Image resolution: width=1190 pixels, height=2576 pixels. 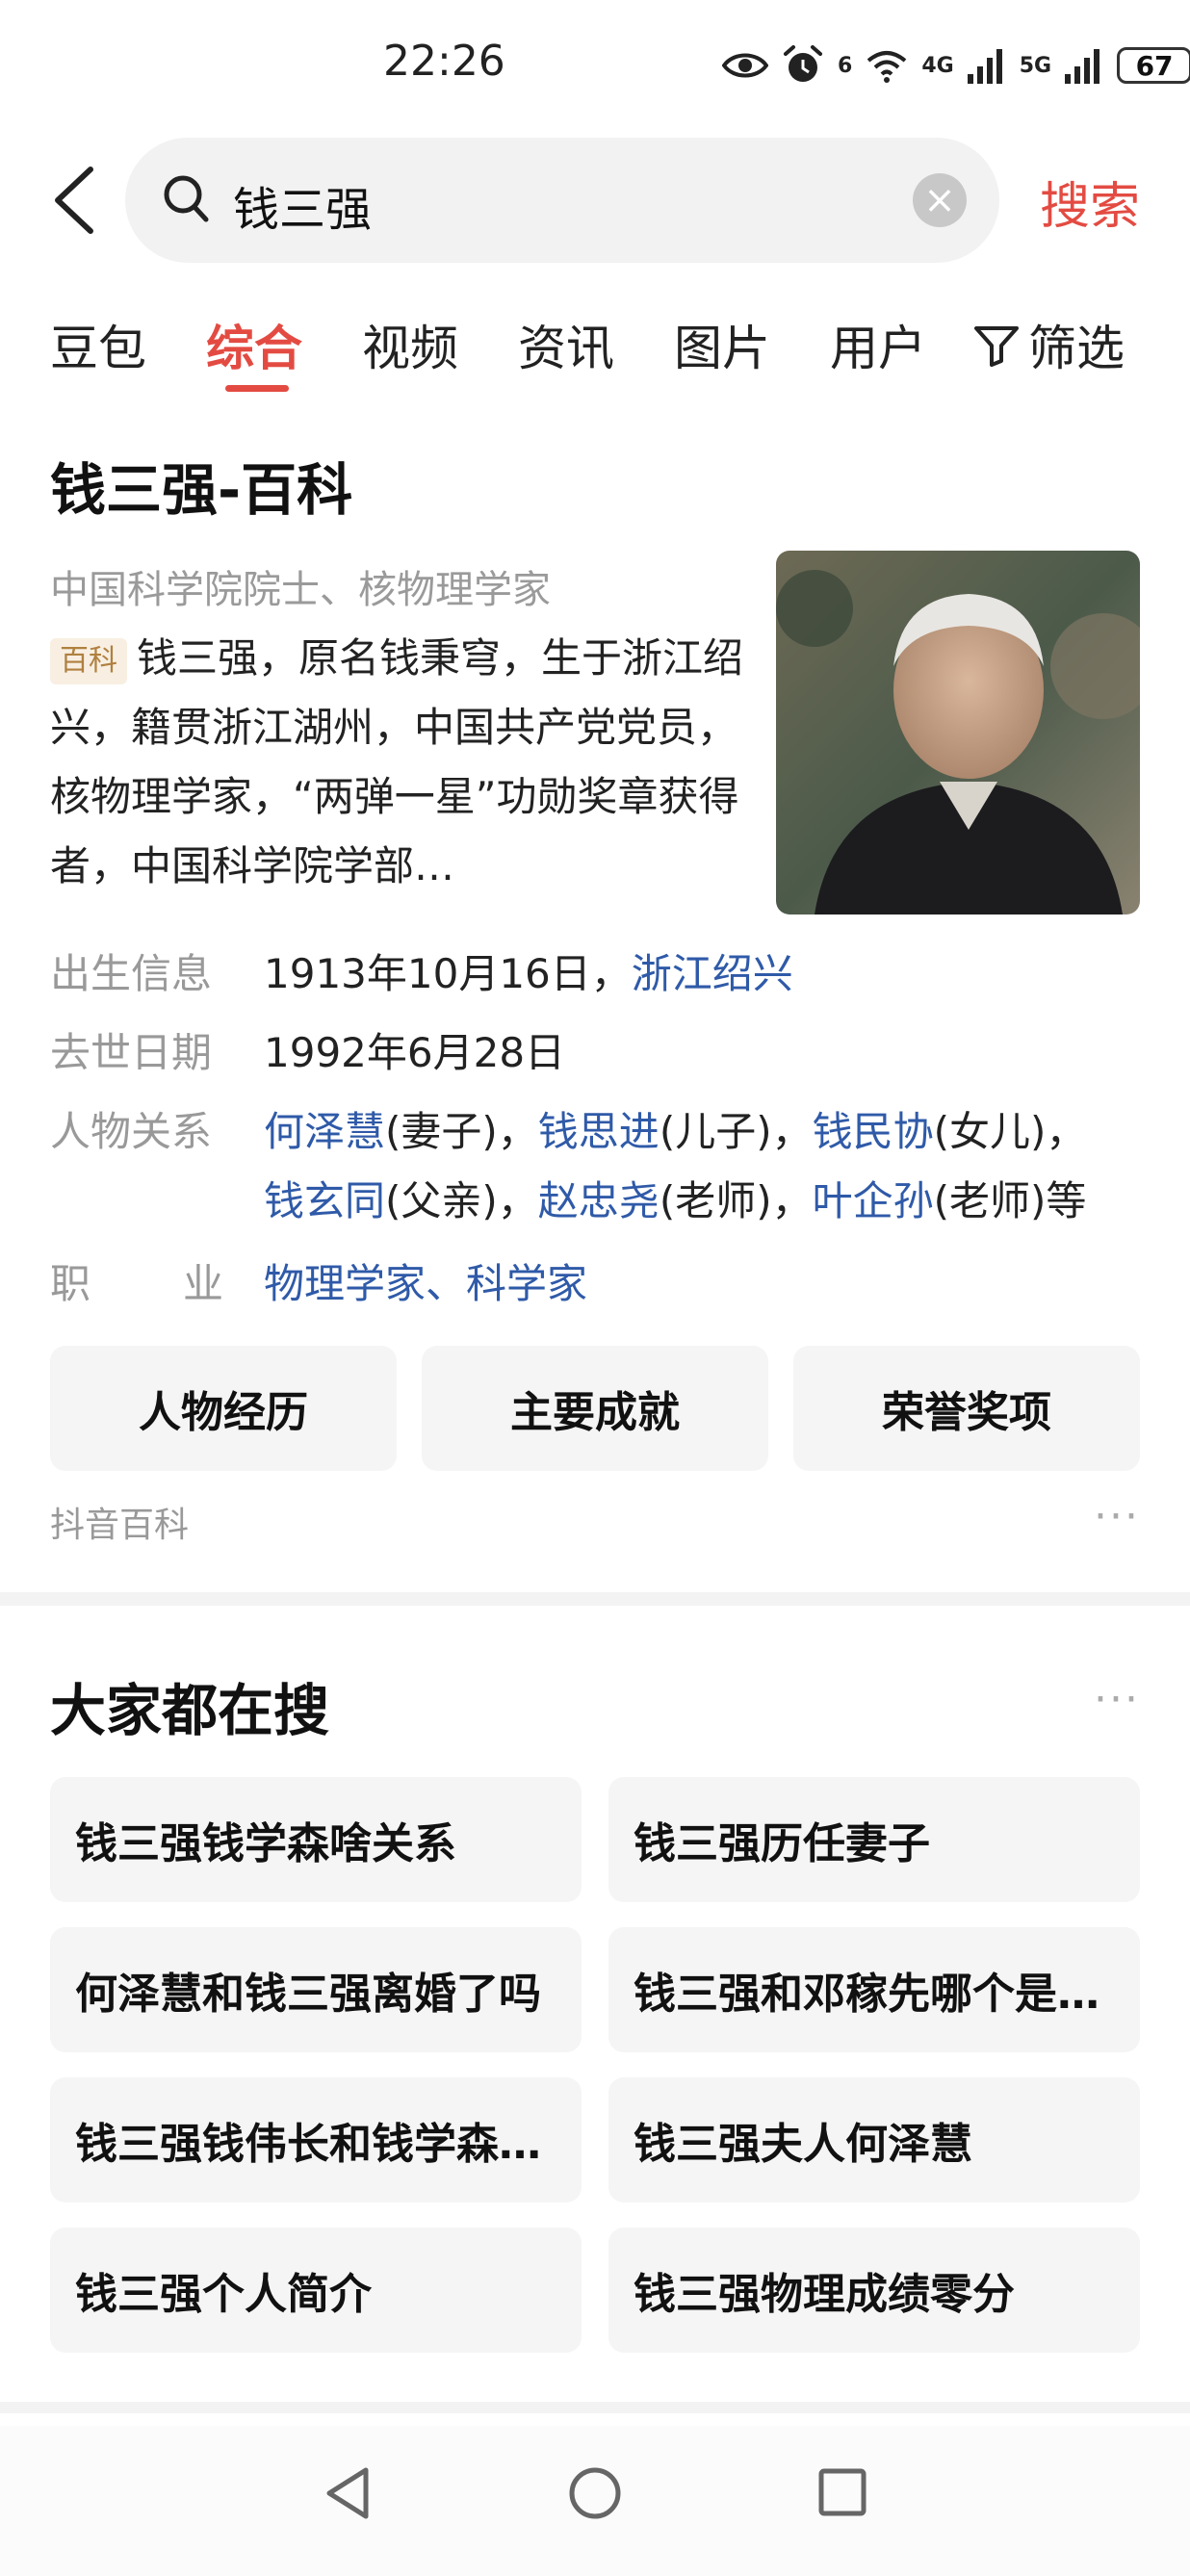 What do you see at coordinates (1036, 65) in the screenshot?
I see `network-5g-label: 5G` at bounding box center [1036, 65].